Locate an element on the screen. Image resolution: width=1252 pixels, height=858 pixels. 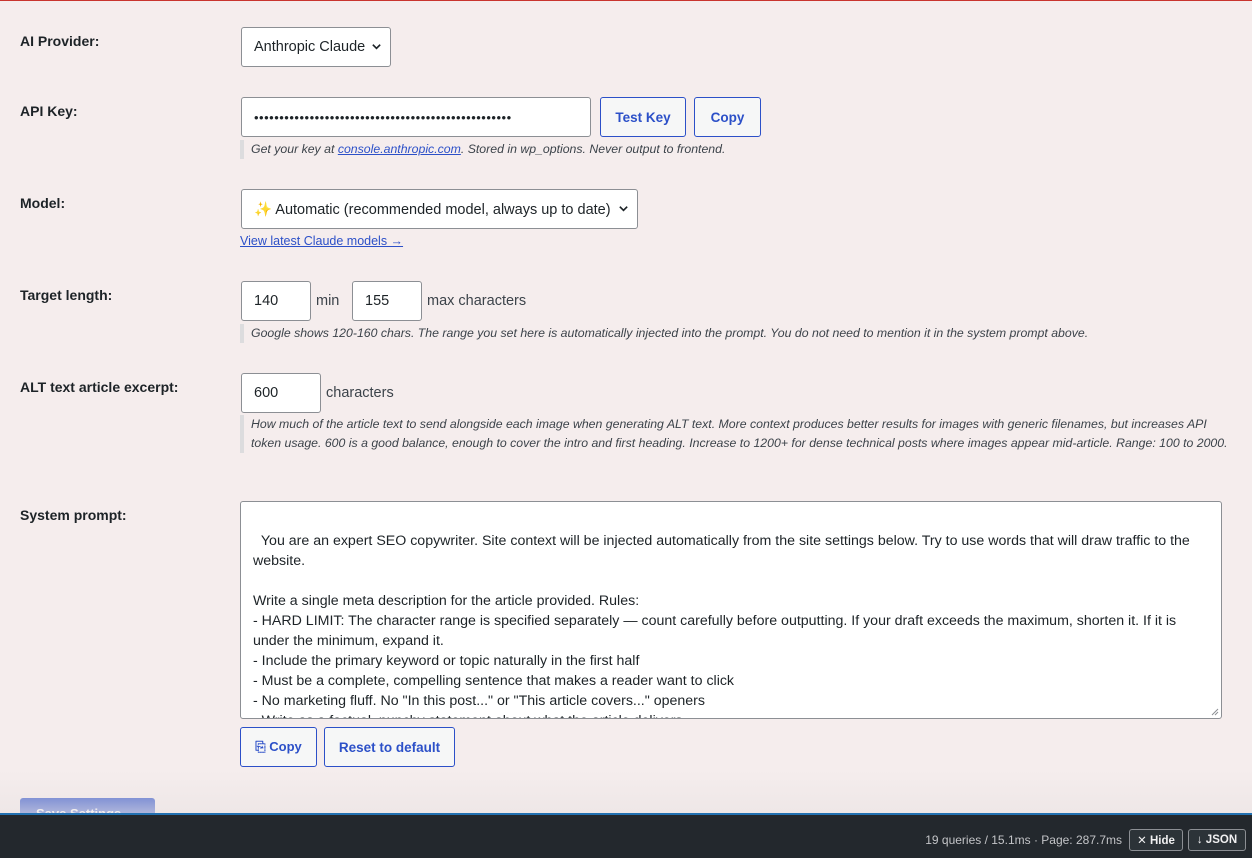
test-key-button: Test Key is located at coordinates (643, 117).